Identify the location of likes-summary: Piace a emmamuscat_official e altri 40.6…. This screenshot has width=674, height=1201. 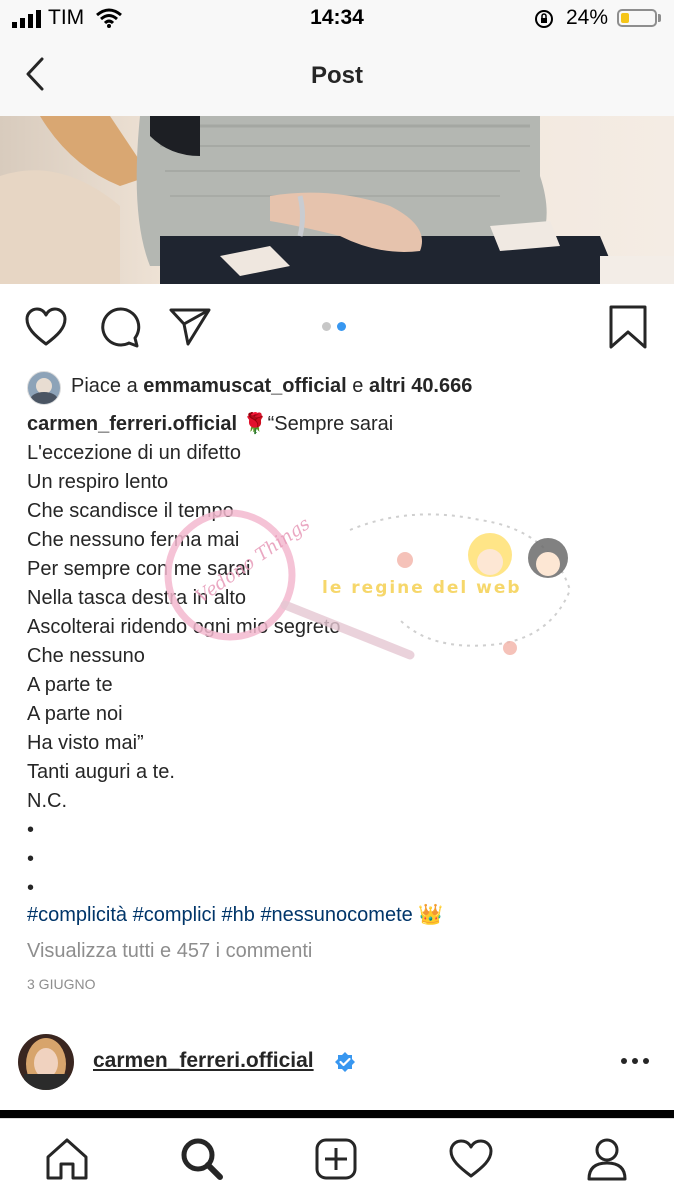
(249, 386).